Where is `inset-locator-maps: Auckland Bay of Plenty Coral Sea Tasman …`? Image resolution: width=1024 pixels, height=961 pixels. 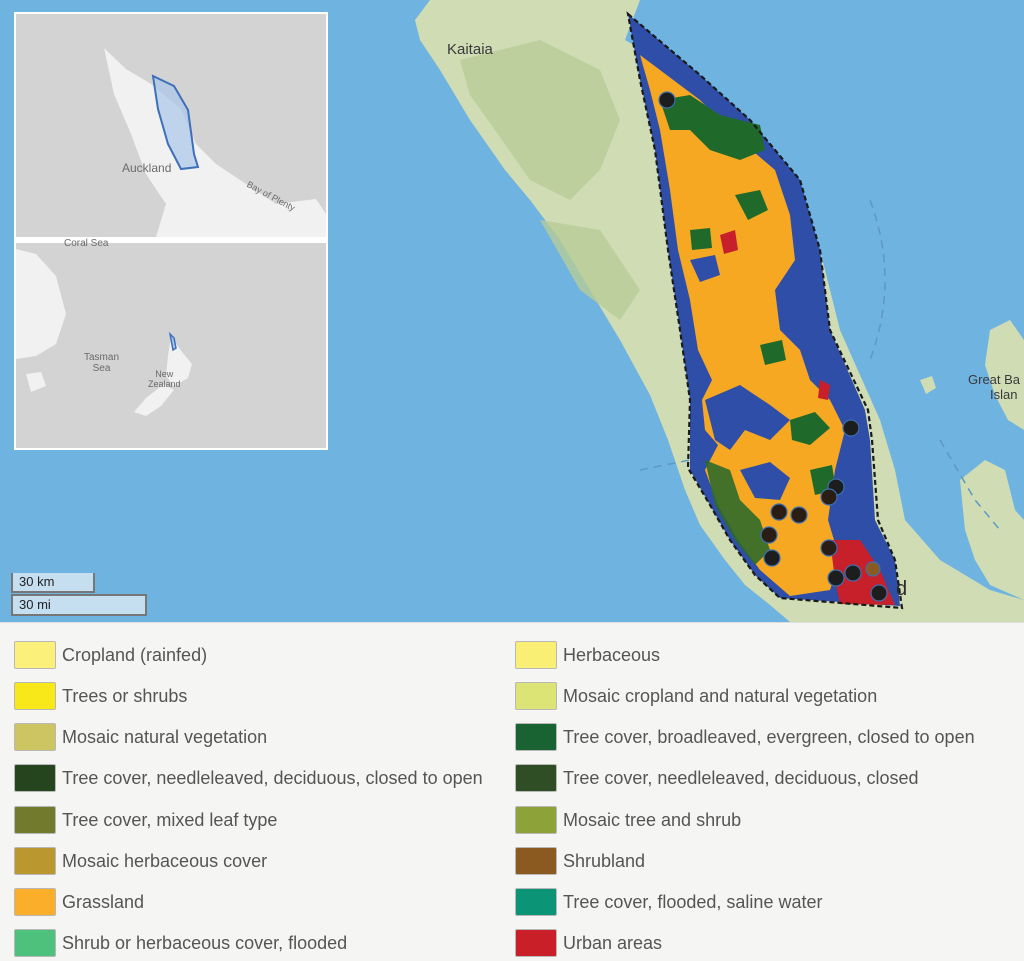 inset-locator-maps: Auckland Bay of Plenty Coral Sea Tasman … is located at coordinates (171, 231).